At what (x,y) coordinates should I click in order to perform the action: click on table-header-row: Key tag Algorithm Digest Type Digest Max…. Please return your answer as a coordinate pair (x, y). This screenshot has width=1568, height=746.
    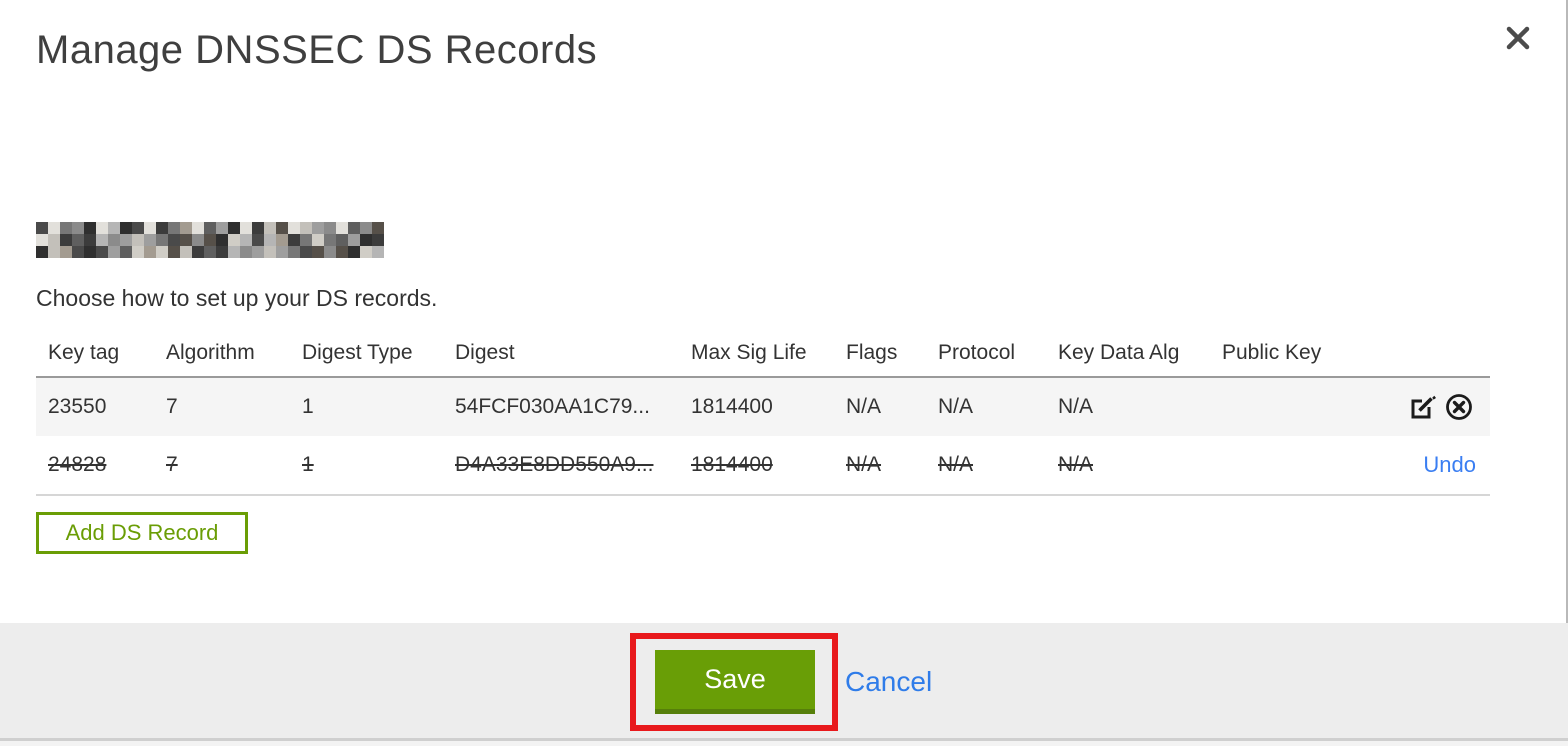
    Looking at the image, I should click on (763, 353).